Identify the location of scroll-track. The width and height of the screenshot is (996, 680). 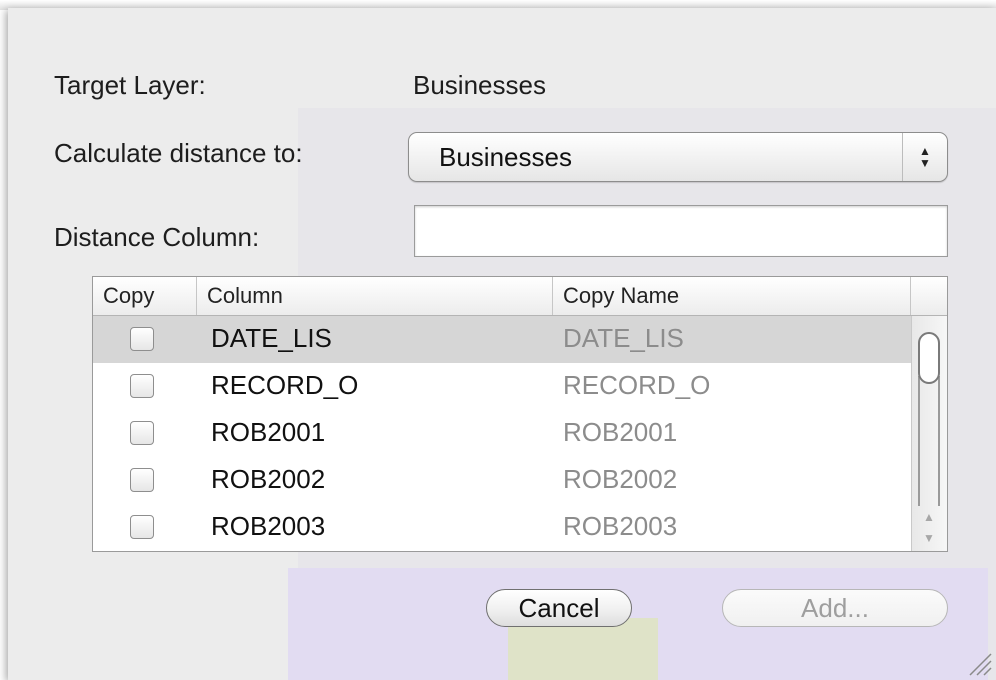
(929, 441).